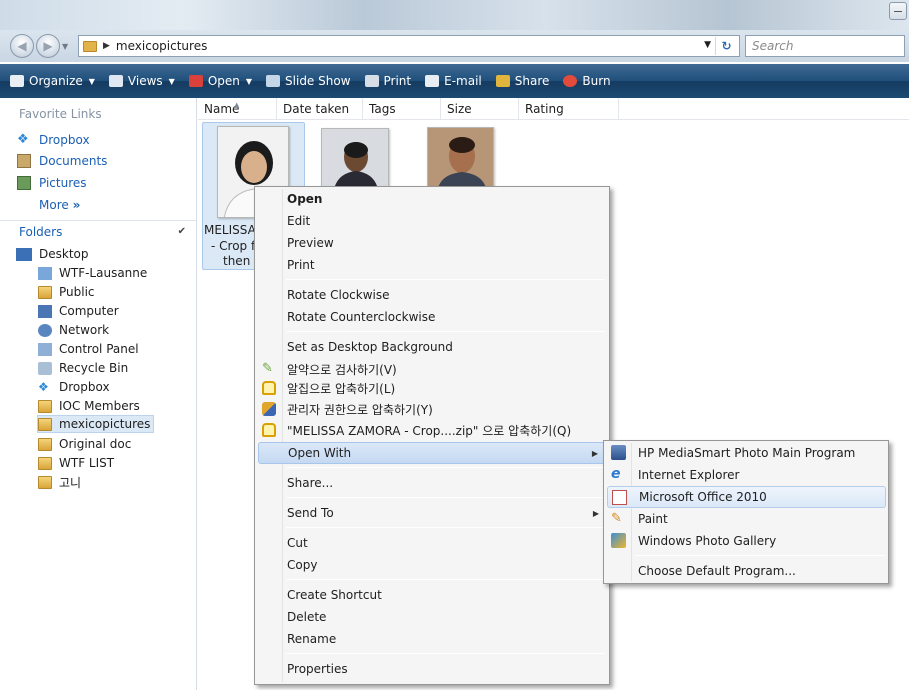 The image size is (909, 690). I want to click on folders-header: Folders ✔, so click(98, 231).